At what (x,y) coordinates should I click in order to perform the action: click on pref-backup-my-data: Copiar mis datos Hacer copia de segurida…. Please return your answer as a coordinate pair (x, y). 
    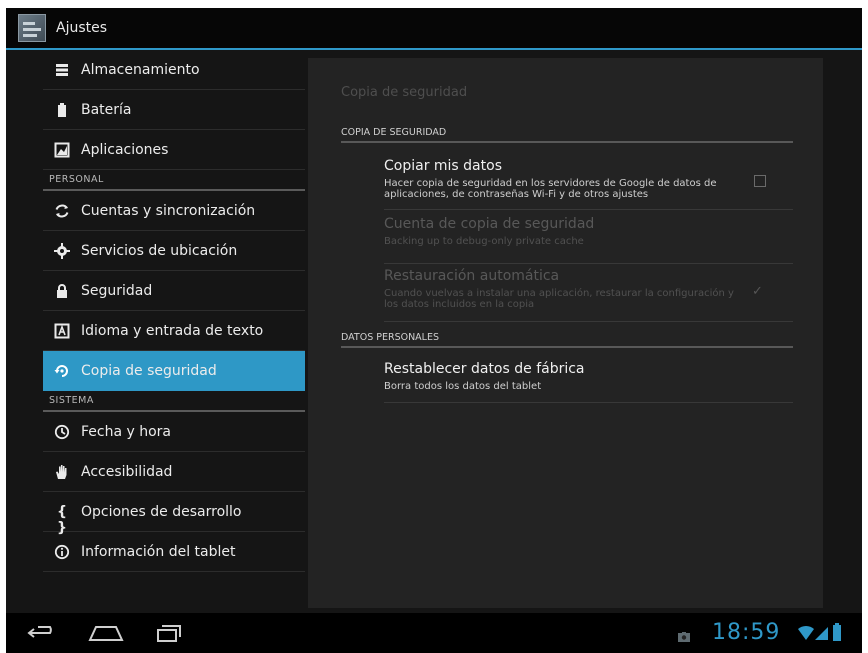
    Looking at the image, I should click on (588, 184).